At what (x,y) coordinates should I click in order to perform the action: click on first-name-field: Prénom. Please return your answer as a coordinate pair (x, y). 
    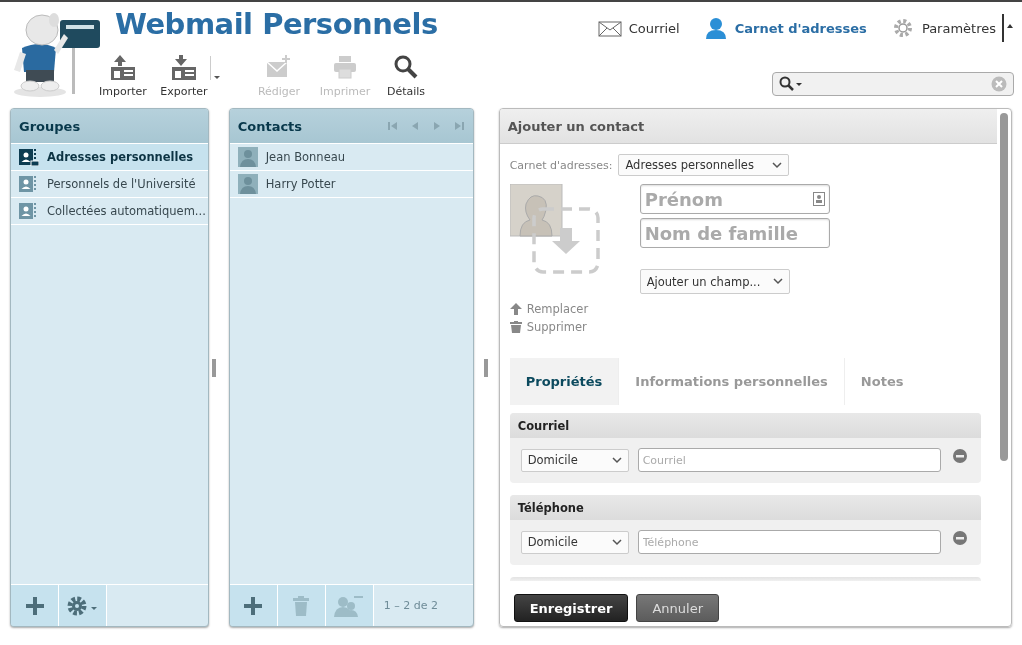
    Looking at the image, I should click on (734, 199).